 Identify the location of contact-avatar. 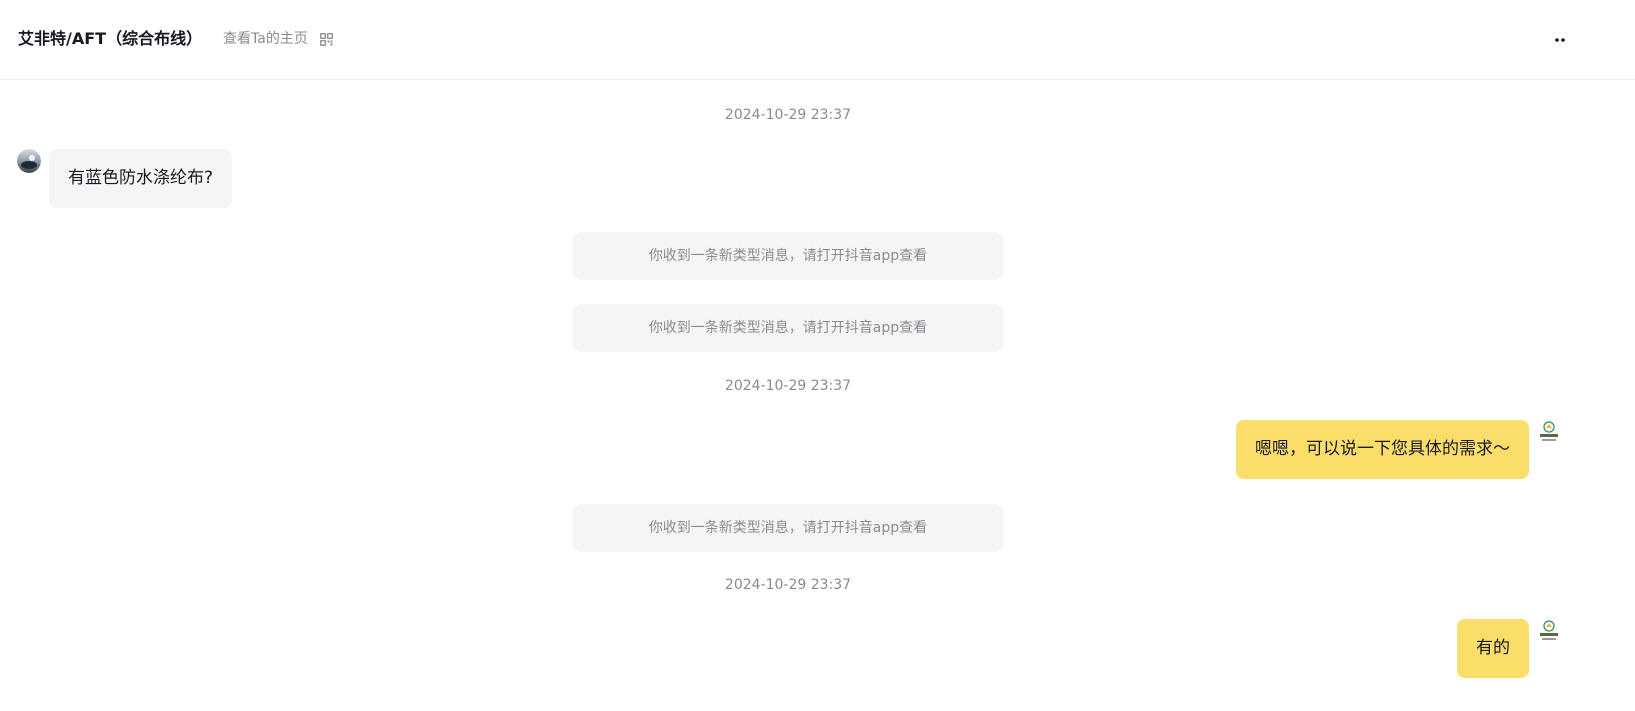
(29, 161).